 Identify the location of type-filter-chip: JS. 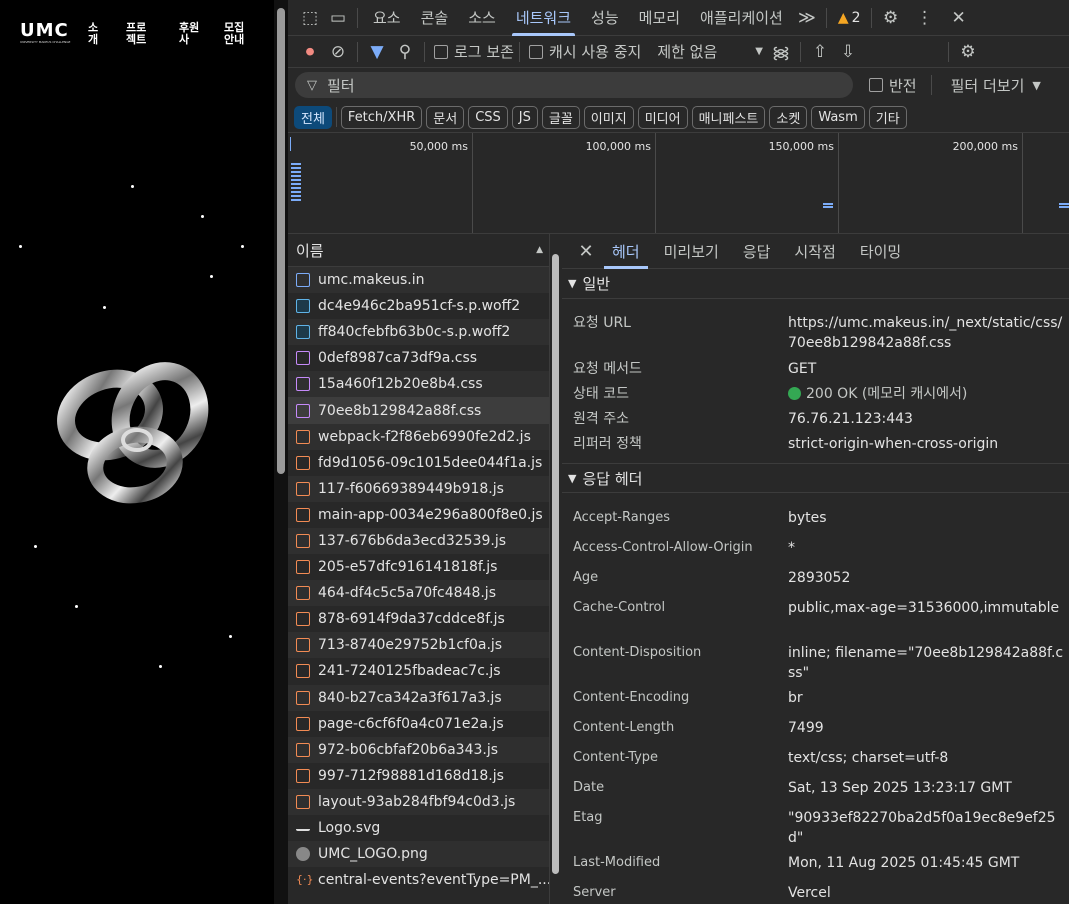
(524, 117).